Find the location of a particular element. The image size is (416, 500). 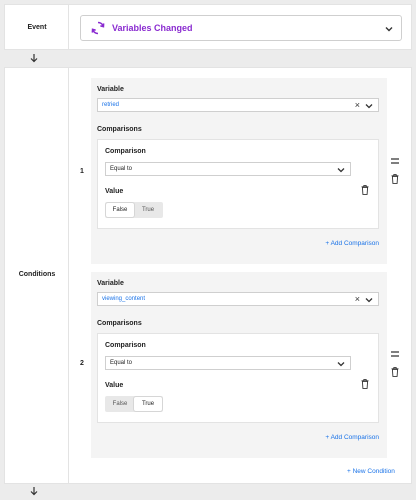

event-label-cell: Event is located at coordinates (37, 27).